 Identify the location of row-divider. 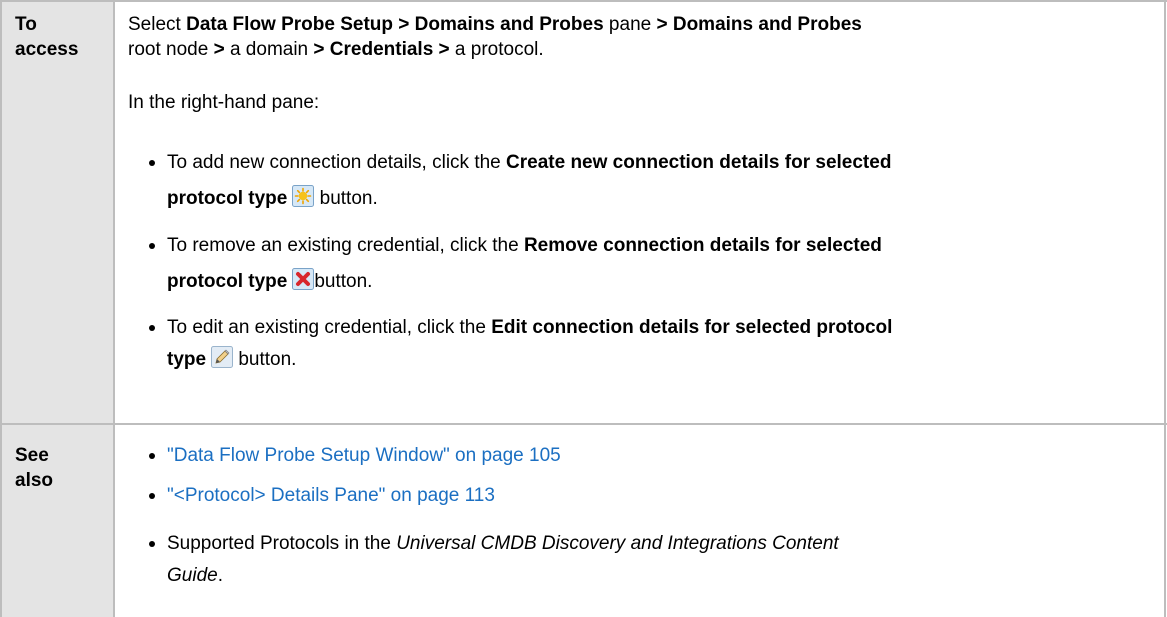
(583, 424).